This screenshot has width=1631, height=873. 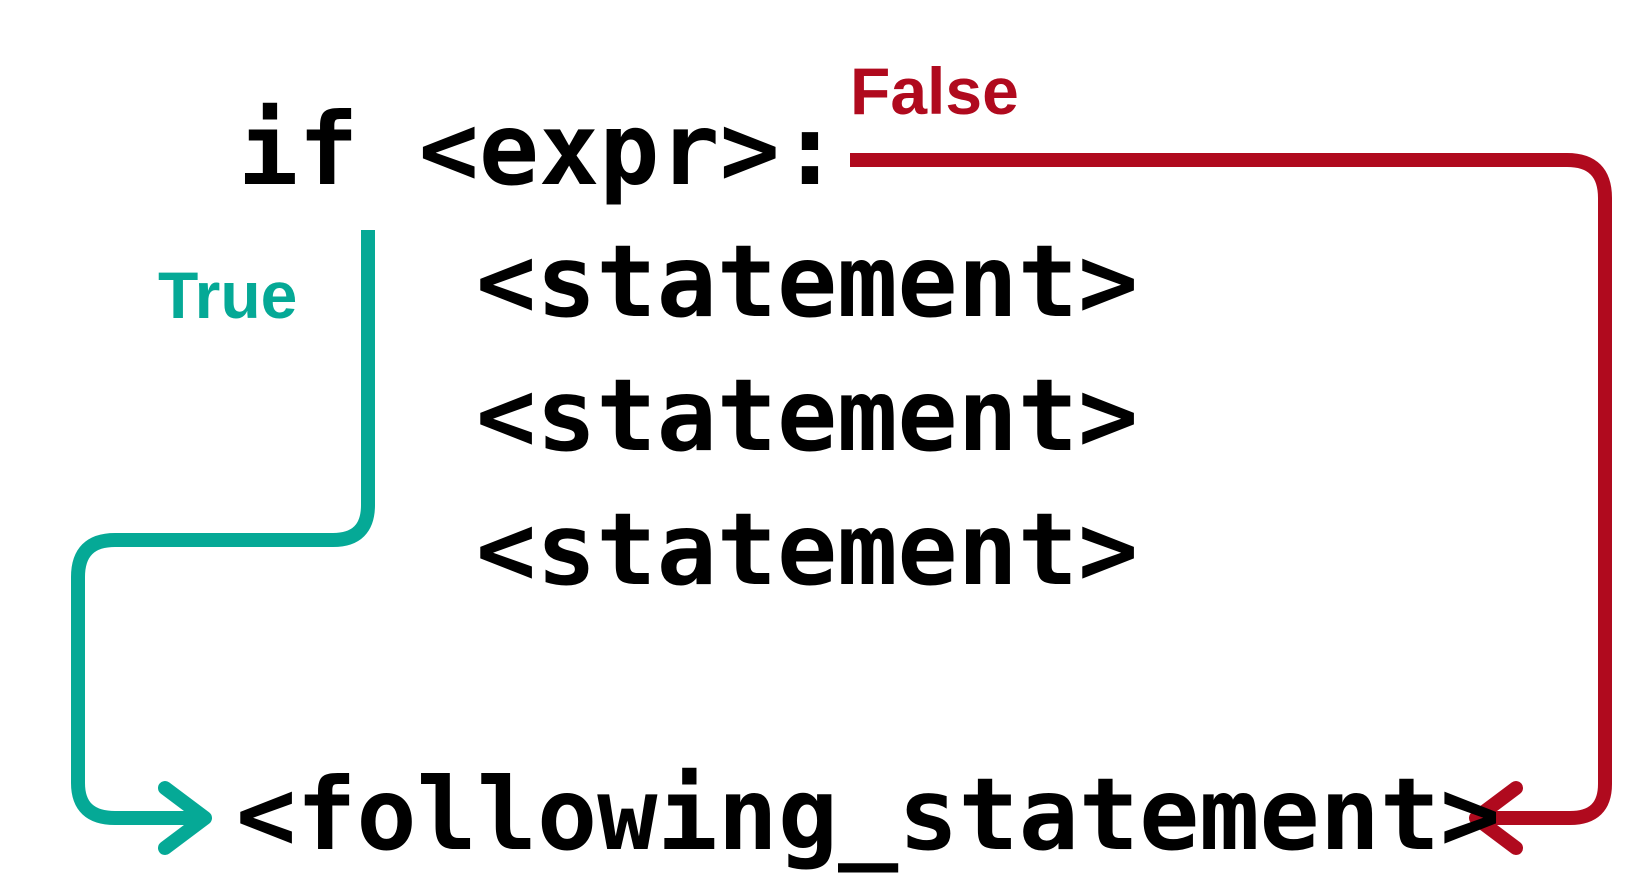 I want to click on statement-line-3: <statement>, so click(x=807, y=549).